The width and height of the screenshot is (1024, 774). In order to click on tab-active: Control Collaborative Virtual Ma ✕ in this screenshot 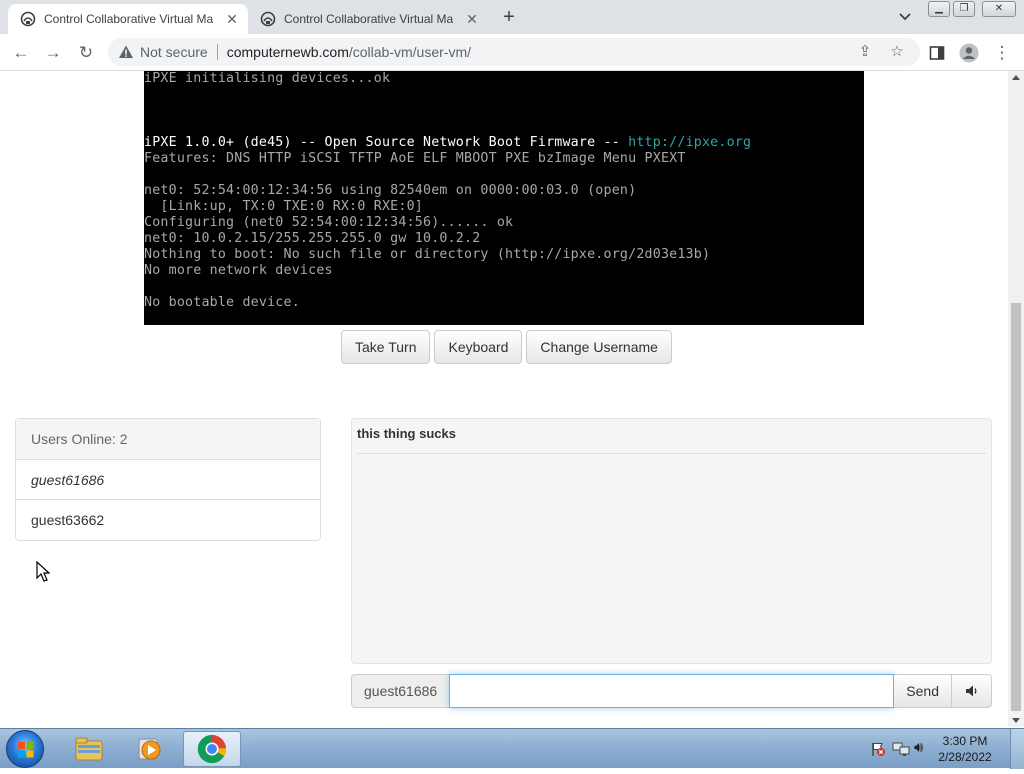, I will do `click(128, 19)`.